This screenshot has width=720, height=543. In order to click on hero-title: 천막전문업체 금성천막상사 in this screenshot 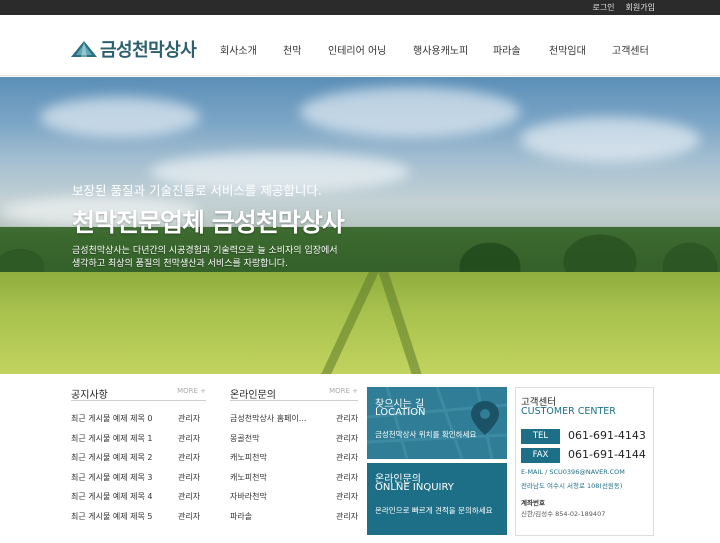, I will do `click(208, 222)`.